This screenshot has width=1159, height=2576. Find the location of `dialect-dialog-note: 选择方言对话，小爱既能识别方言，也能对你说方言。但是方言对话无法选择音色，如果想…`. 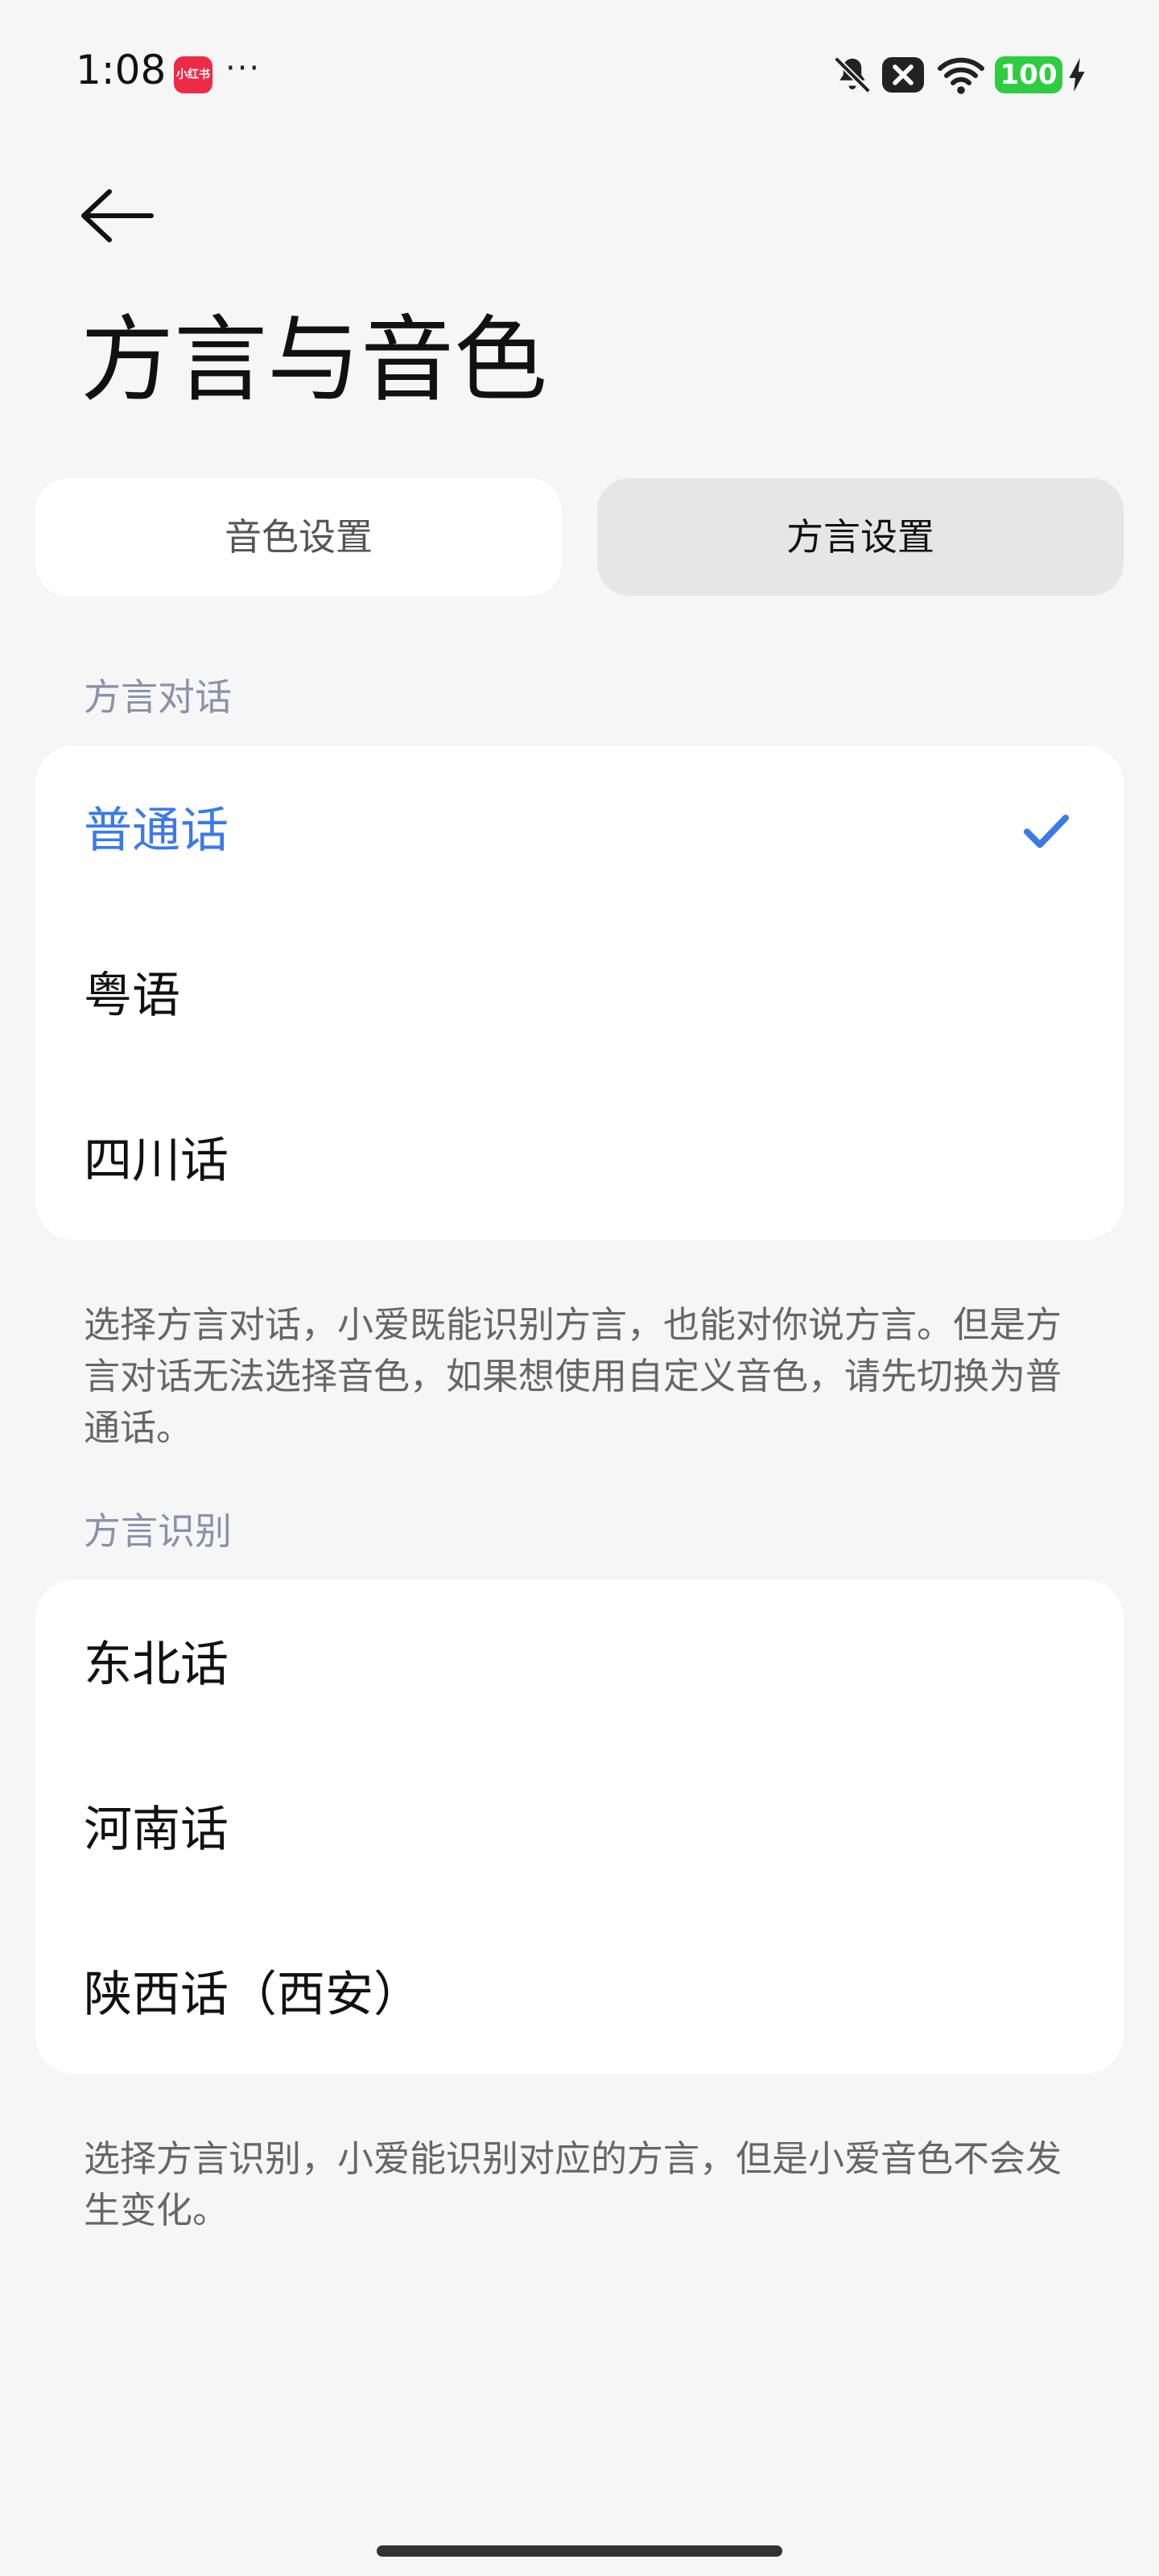

dialect-dialog-note: 选择方言对话，小爱既能识别方言，也能对你说方言。但是方言对话无法选择音色，如果想… is located at coordinates (573, 1376).